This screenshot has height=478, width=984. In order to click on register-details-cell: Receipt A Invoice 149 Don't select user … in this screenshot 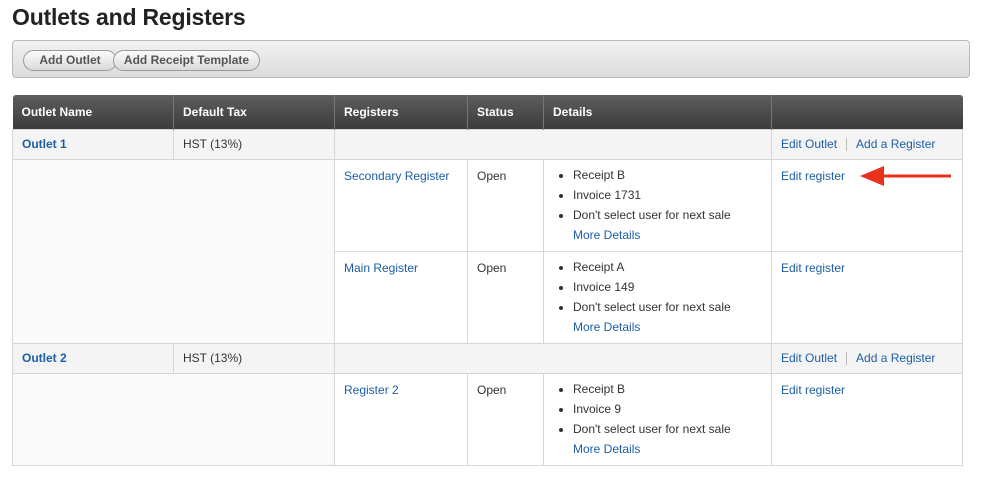, I will do `click(657, 297)`.